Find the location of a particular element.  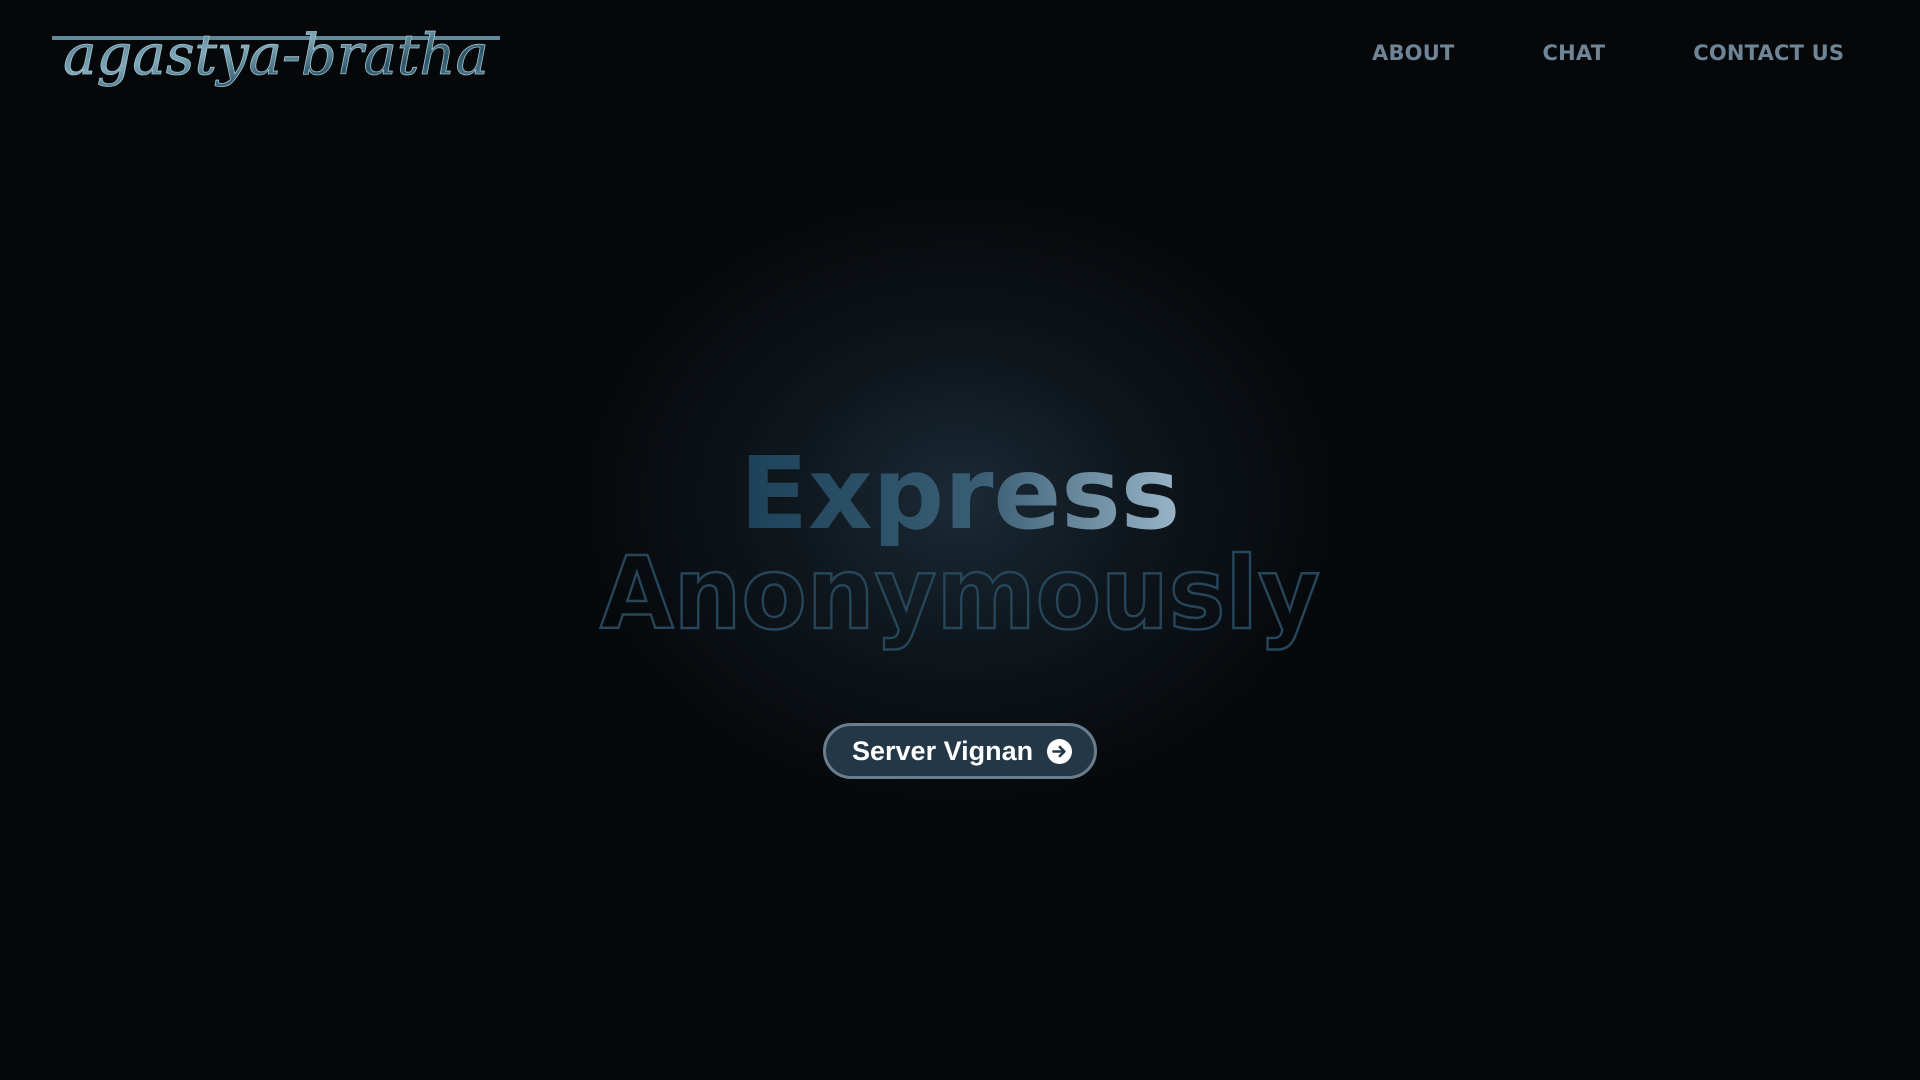

site-logo: agastya-bratha is located at coordinates (276, 53).